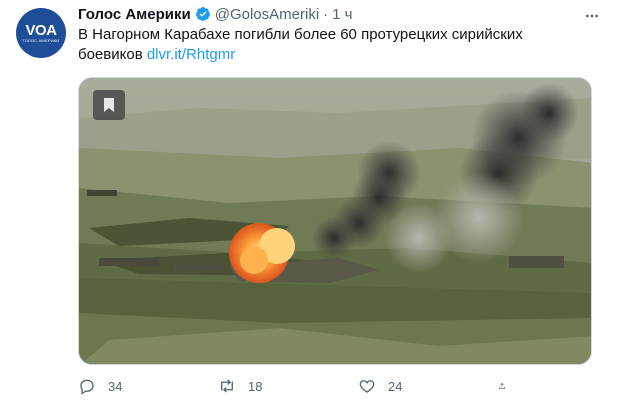 Image resolution: width=620 pixels, height=404 pixels. I want to click on more-options-icon, so click(592, 16).